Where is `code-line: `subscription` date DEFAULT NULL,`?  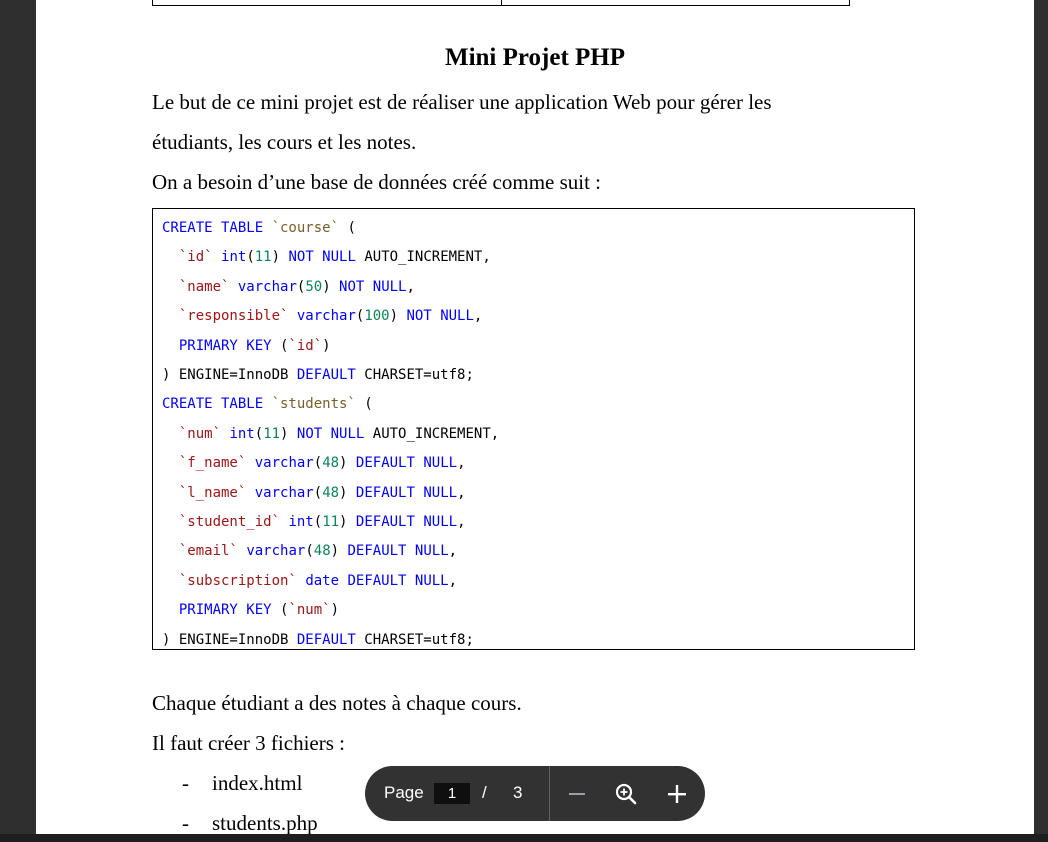 code-line: `subscription` date DEFAULT NULL, is located at coordinates (309, 581).